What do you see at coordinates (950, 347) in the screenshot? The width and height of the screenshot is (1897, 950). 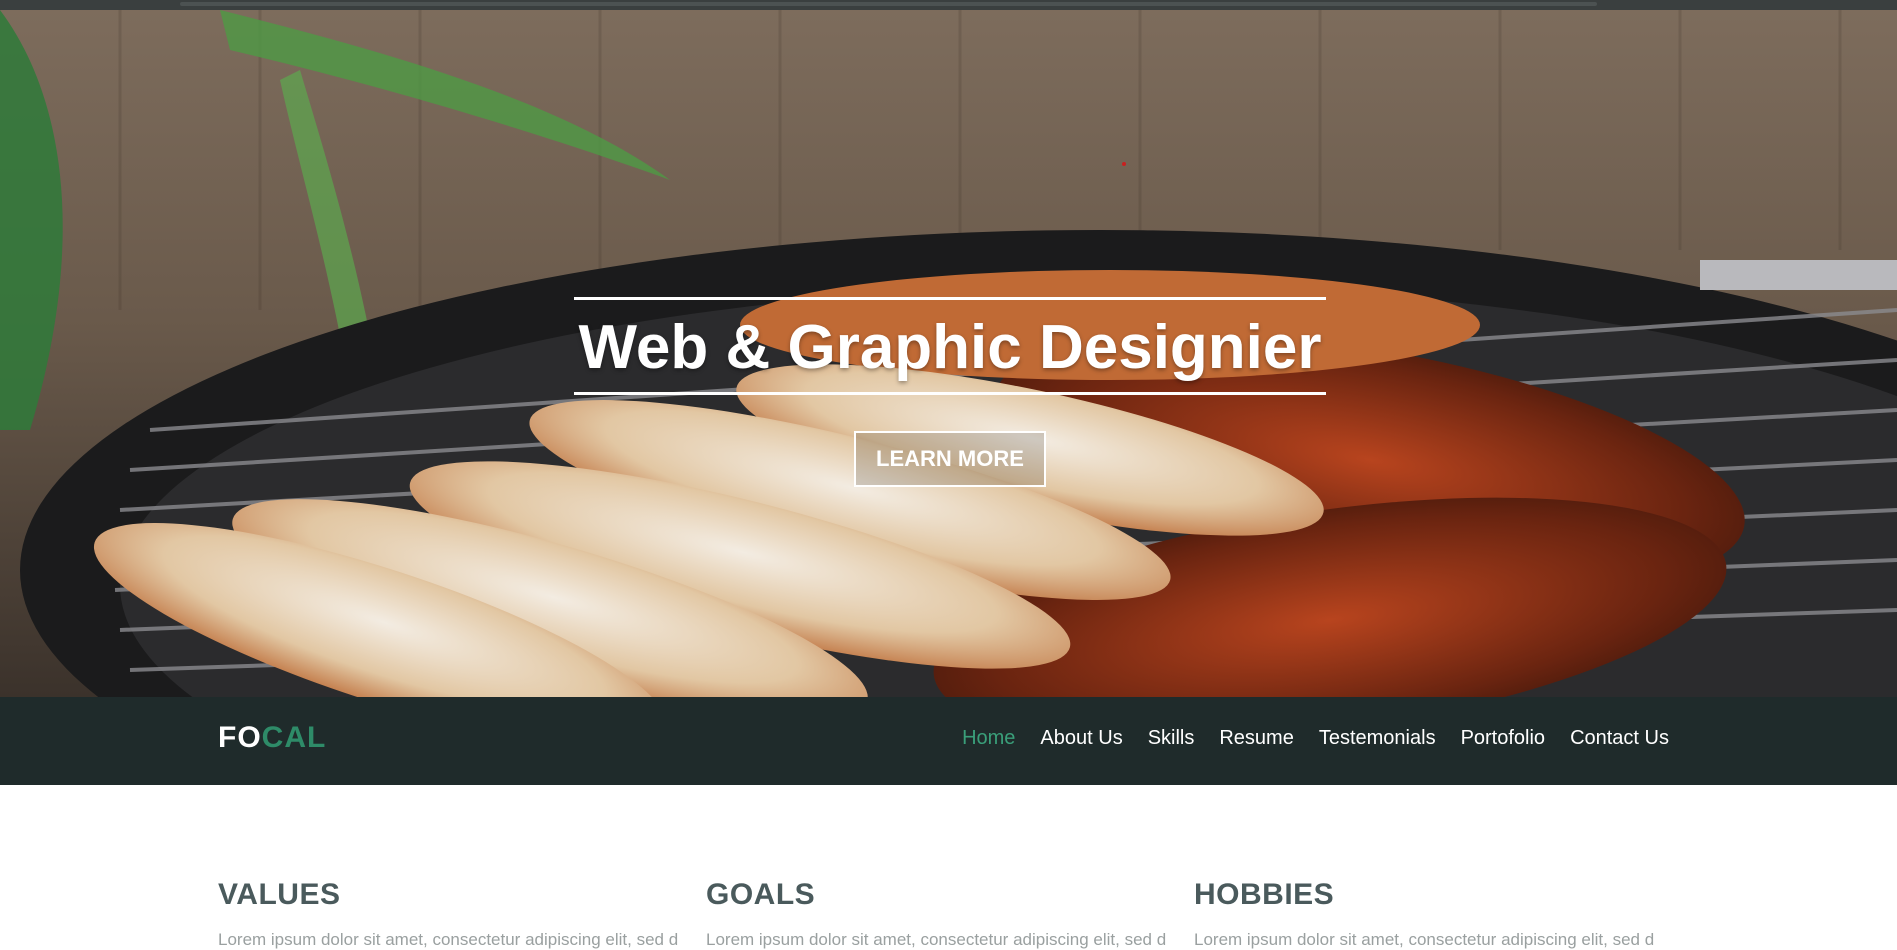 I see `hero-title: Web & Graphic Designier` at bounding box center [950, 347].